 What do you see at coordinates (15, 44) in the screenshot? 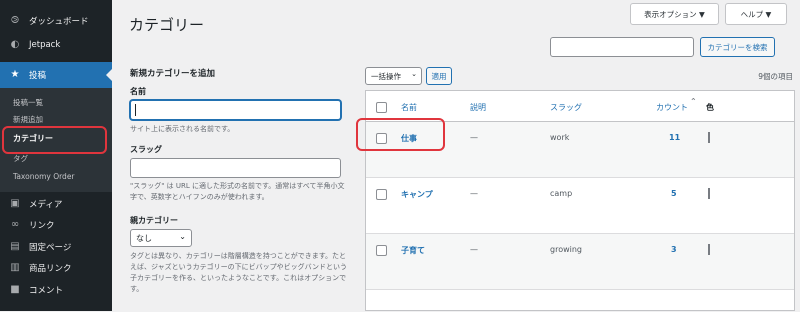
I see `jetpack-icon: ◐` at bounding box center [15, 44].